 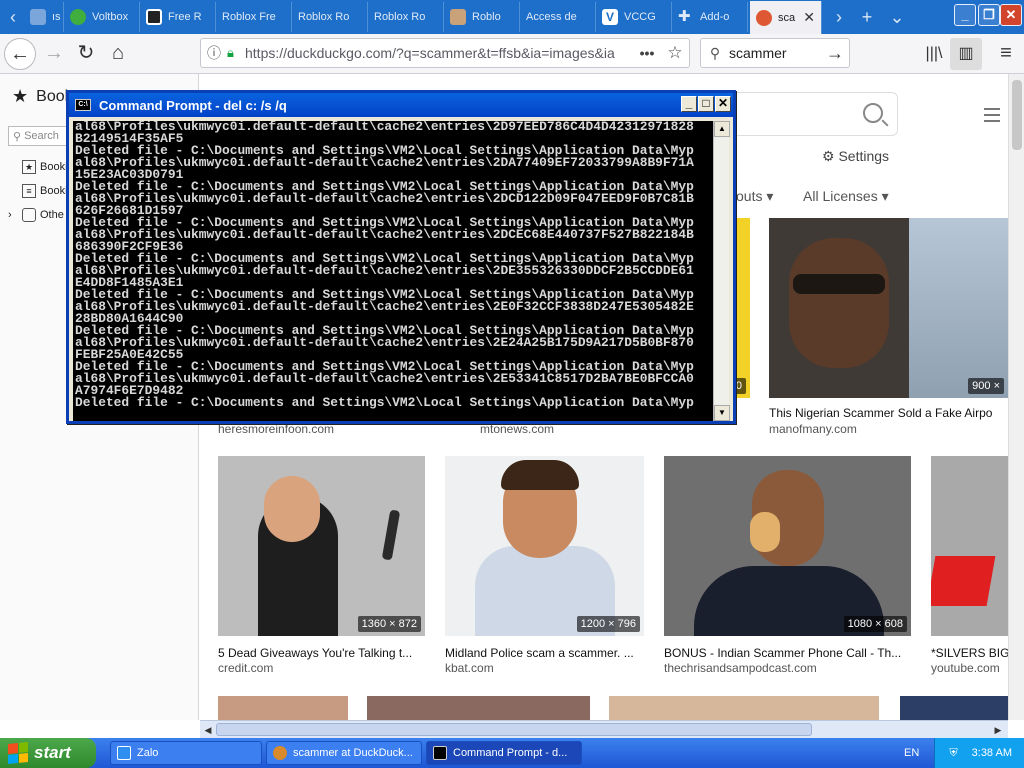 I want to click on home-button: ⌂, so click(x=118, y=54).